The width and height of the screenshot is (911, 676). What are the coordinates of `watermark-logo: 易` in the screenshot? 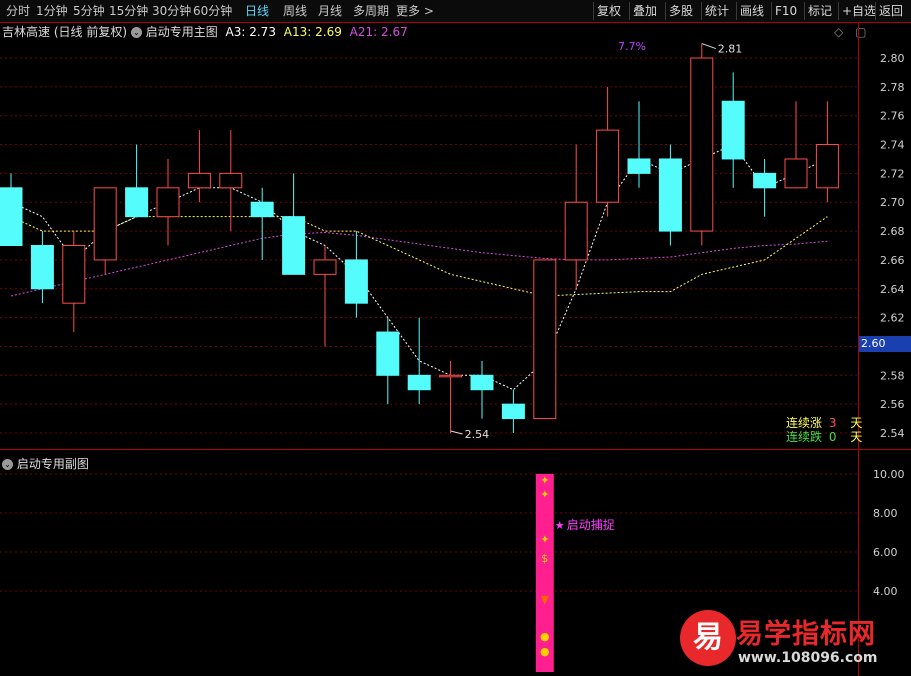 It's located at (708, 638).